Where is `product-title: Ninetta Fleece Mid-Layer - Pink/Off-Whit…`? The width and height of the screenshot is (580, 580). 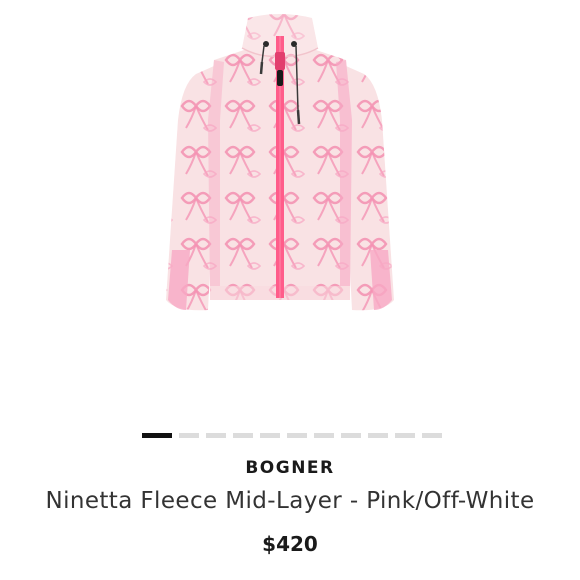
product-title: Ninetta Fleece Mid-Layer - Pink/Off-Whit… is located at coordinates (290, 501).